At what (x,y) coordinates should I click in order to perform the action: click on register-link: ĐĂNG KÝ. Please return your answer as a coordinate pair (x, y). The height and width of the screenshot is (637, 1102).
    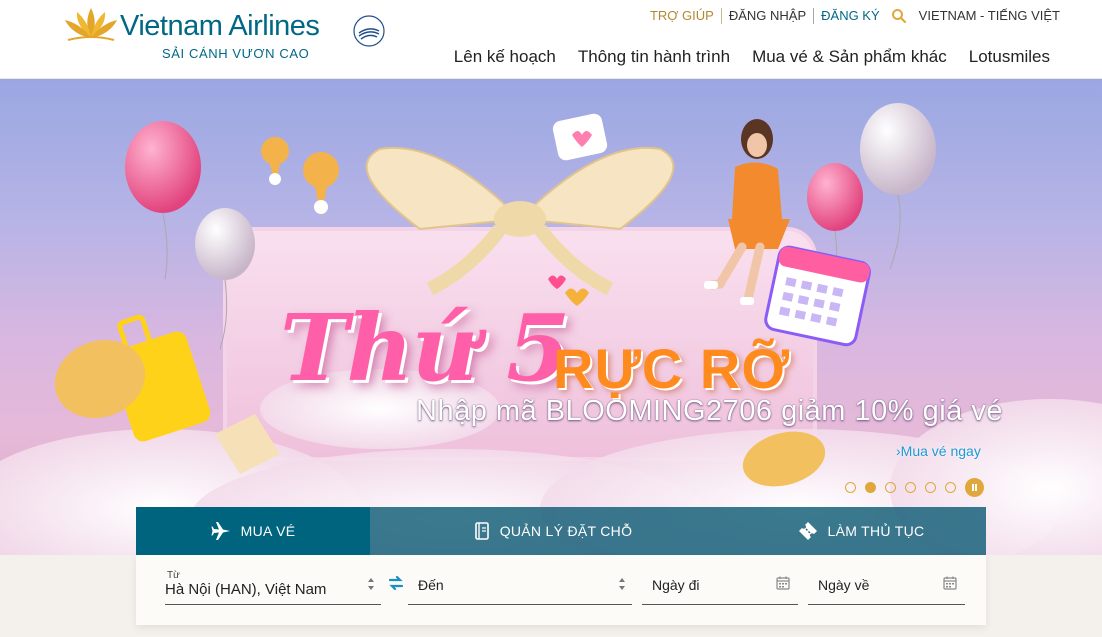
    Looking at the image, I should click on (850, 16).